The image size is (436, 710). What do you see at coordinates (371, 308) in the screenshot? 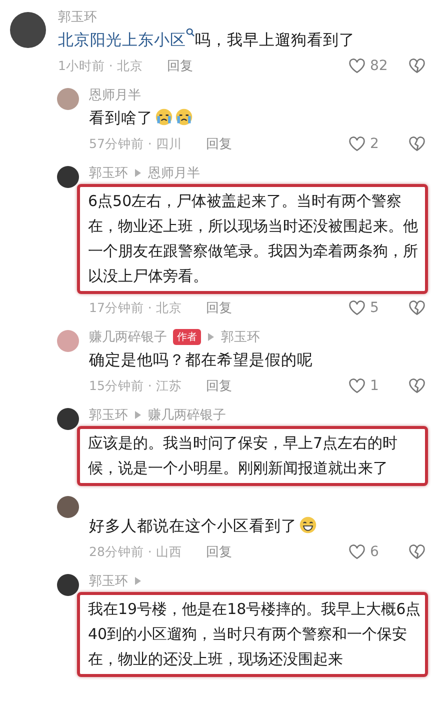
I see `like-button: 5` at bounding box center [371, 308].